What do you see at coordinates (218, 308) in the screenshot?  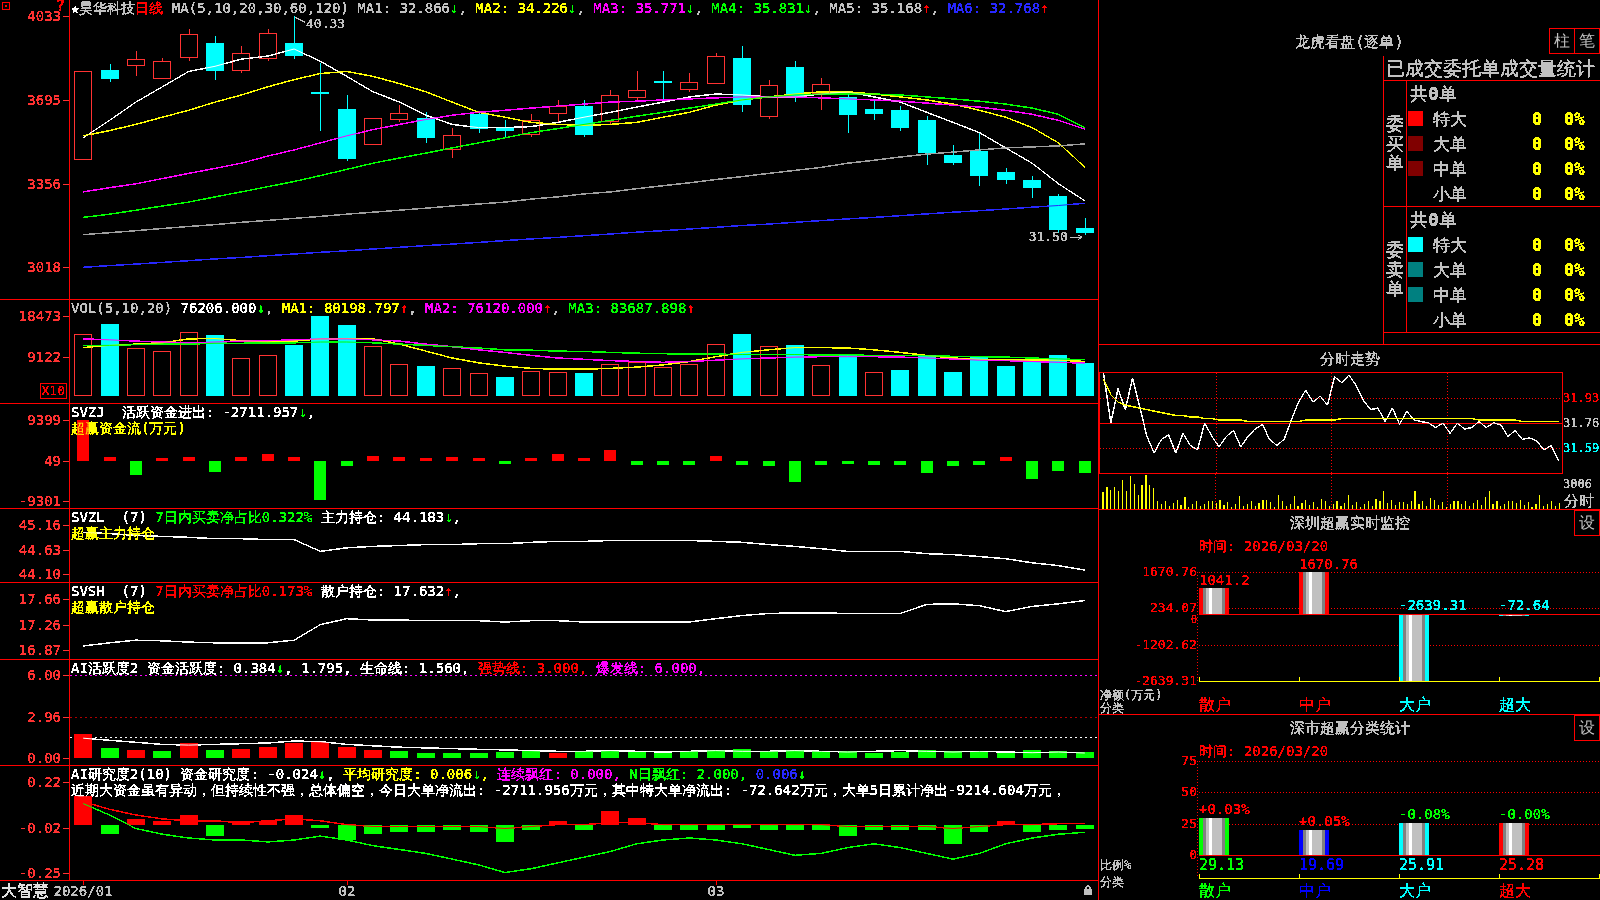 I see `legend-text: 76206.000` at bounding box center [218, 308].